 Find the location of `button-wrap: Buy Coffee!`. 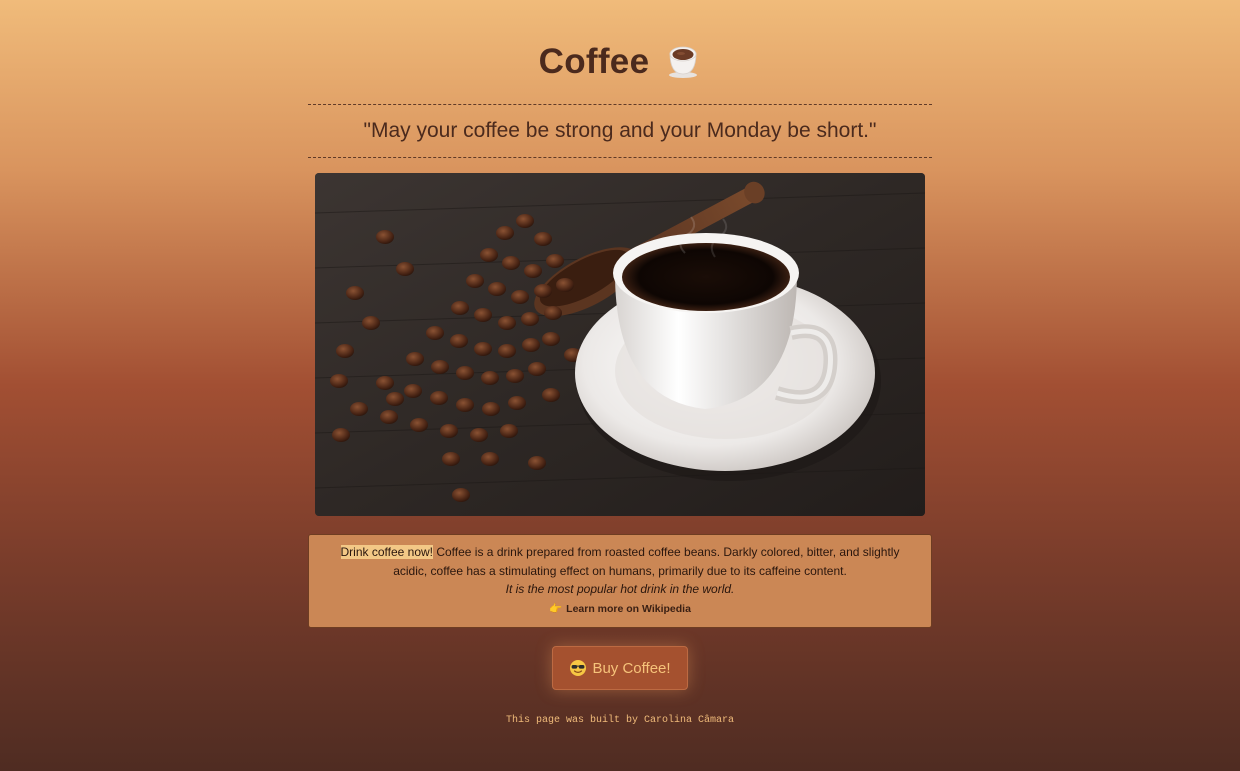

button-wrap: Buy Coffee! is located at coordinates (620, 668).